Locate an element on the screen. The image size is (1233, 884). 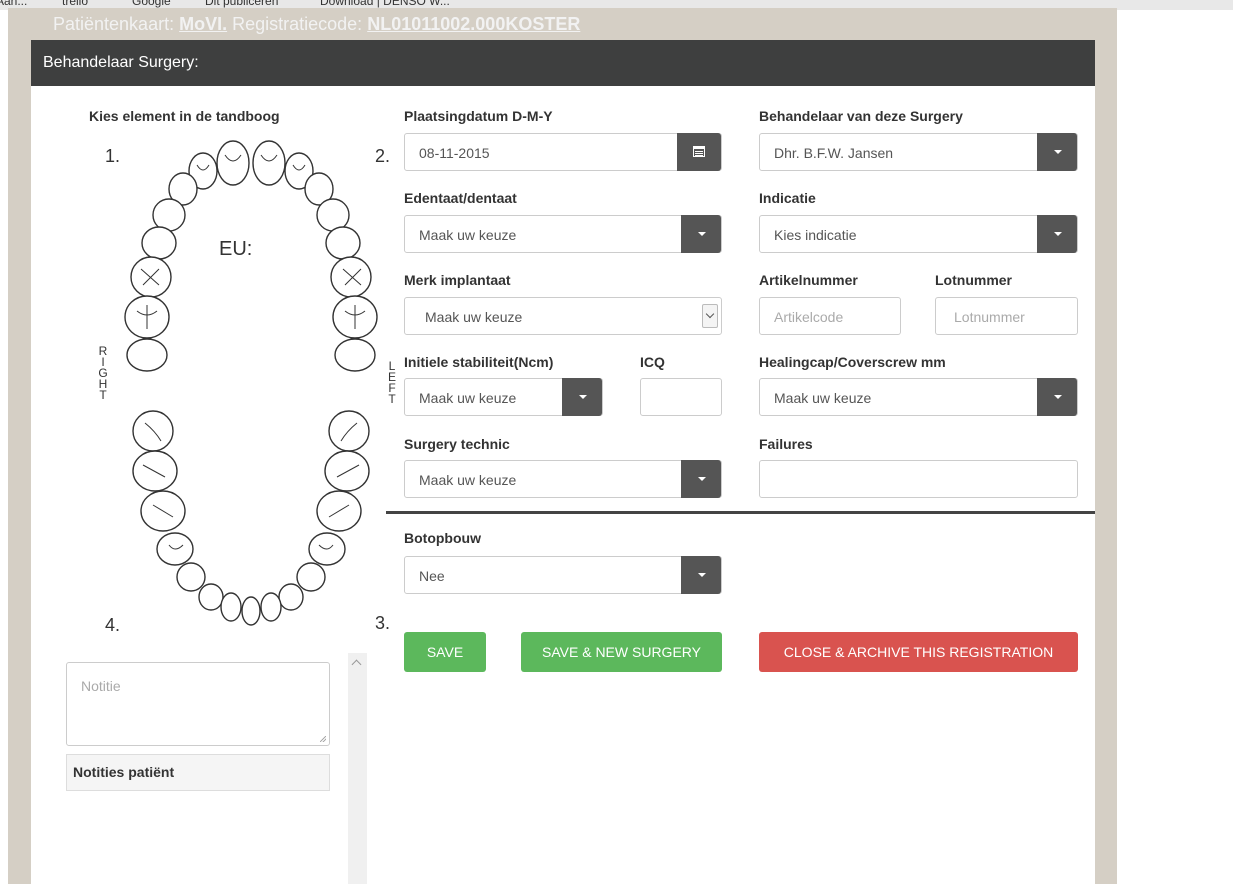
icq-input is located at coordinates (681, 397).